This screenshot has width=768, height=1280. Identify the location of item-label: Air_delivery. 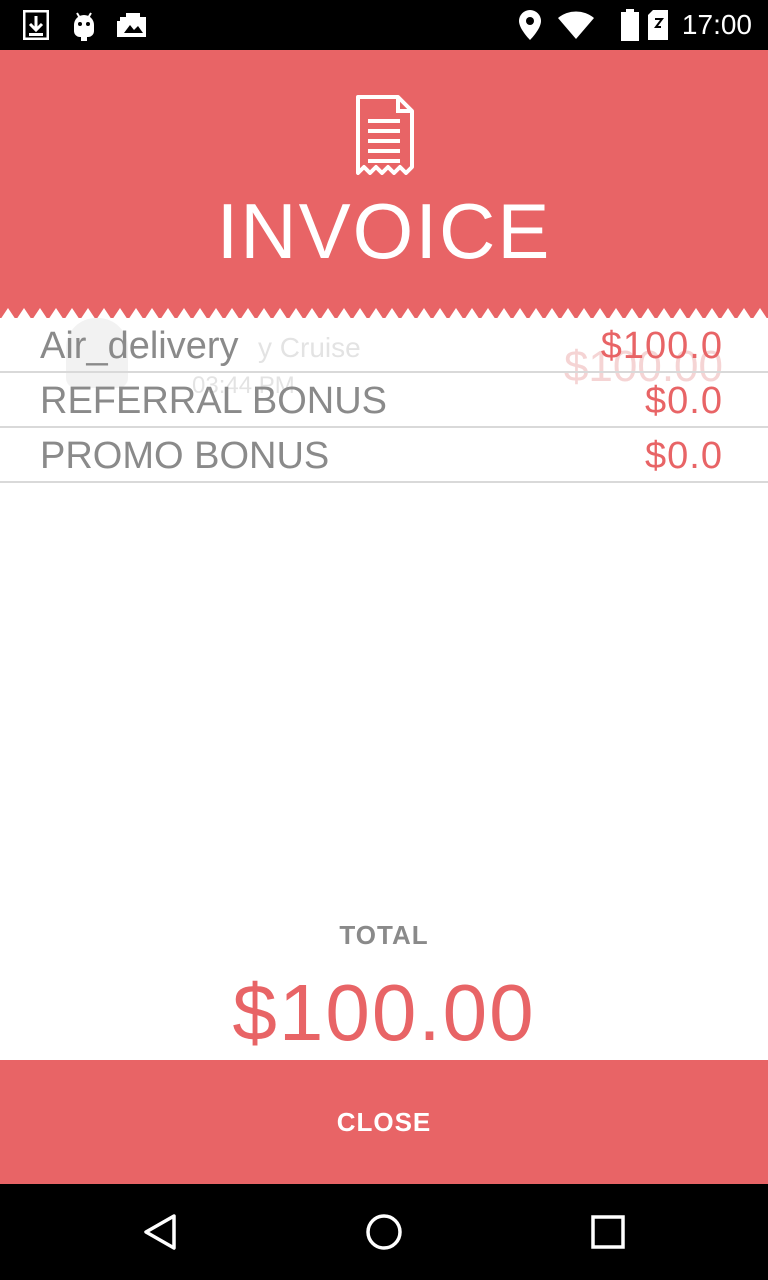
(139, 346).